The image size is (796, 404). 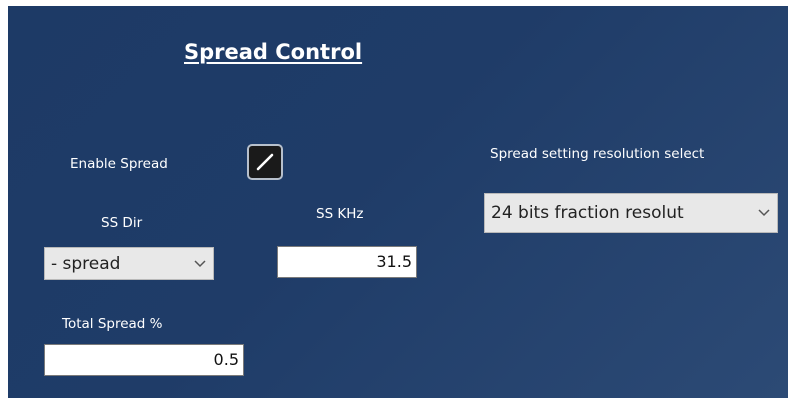 I want to click on resolution-select: 24 bits fraction resolut, so click(x=631, y=213).